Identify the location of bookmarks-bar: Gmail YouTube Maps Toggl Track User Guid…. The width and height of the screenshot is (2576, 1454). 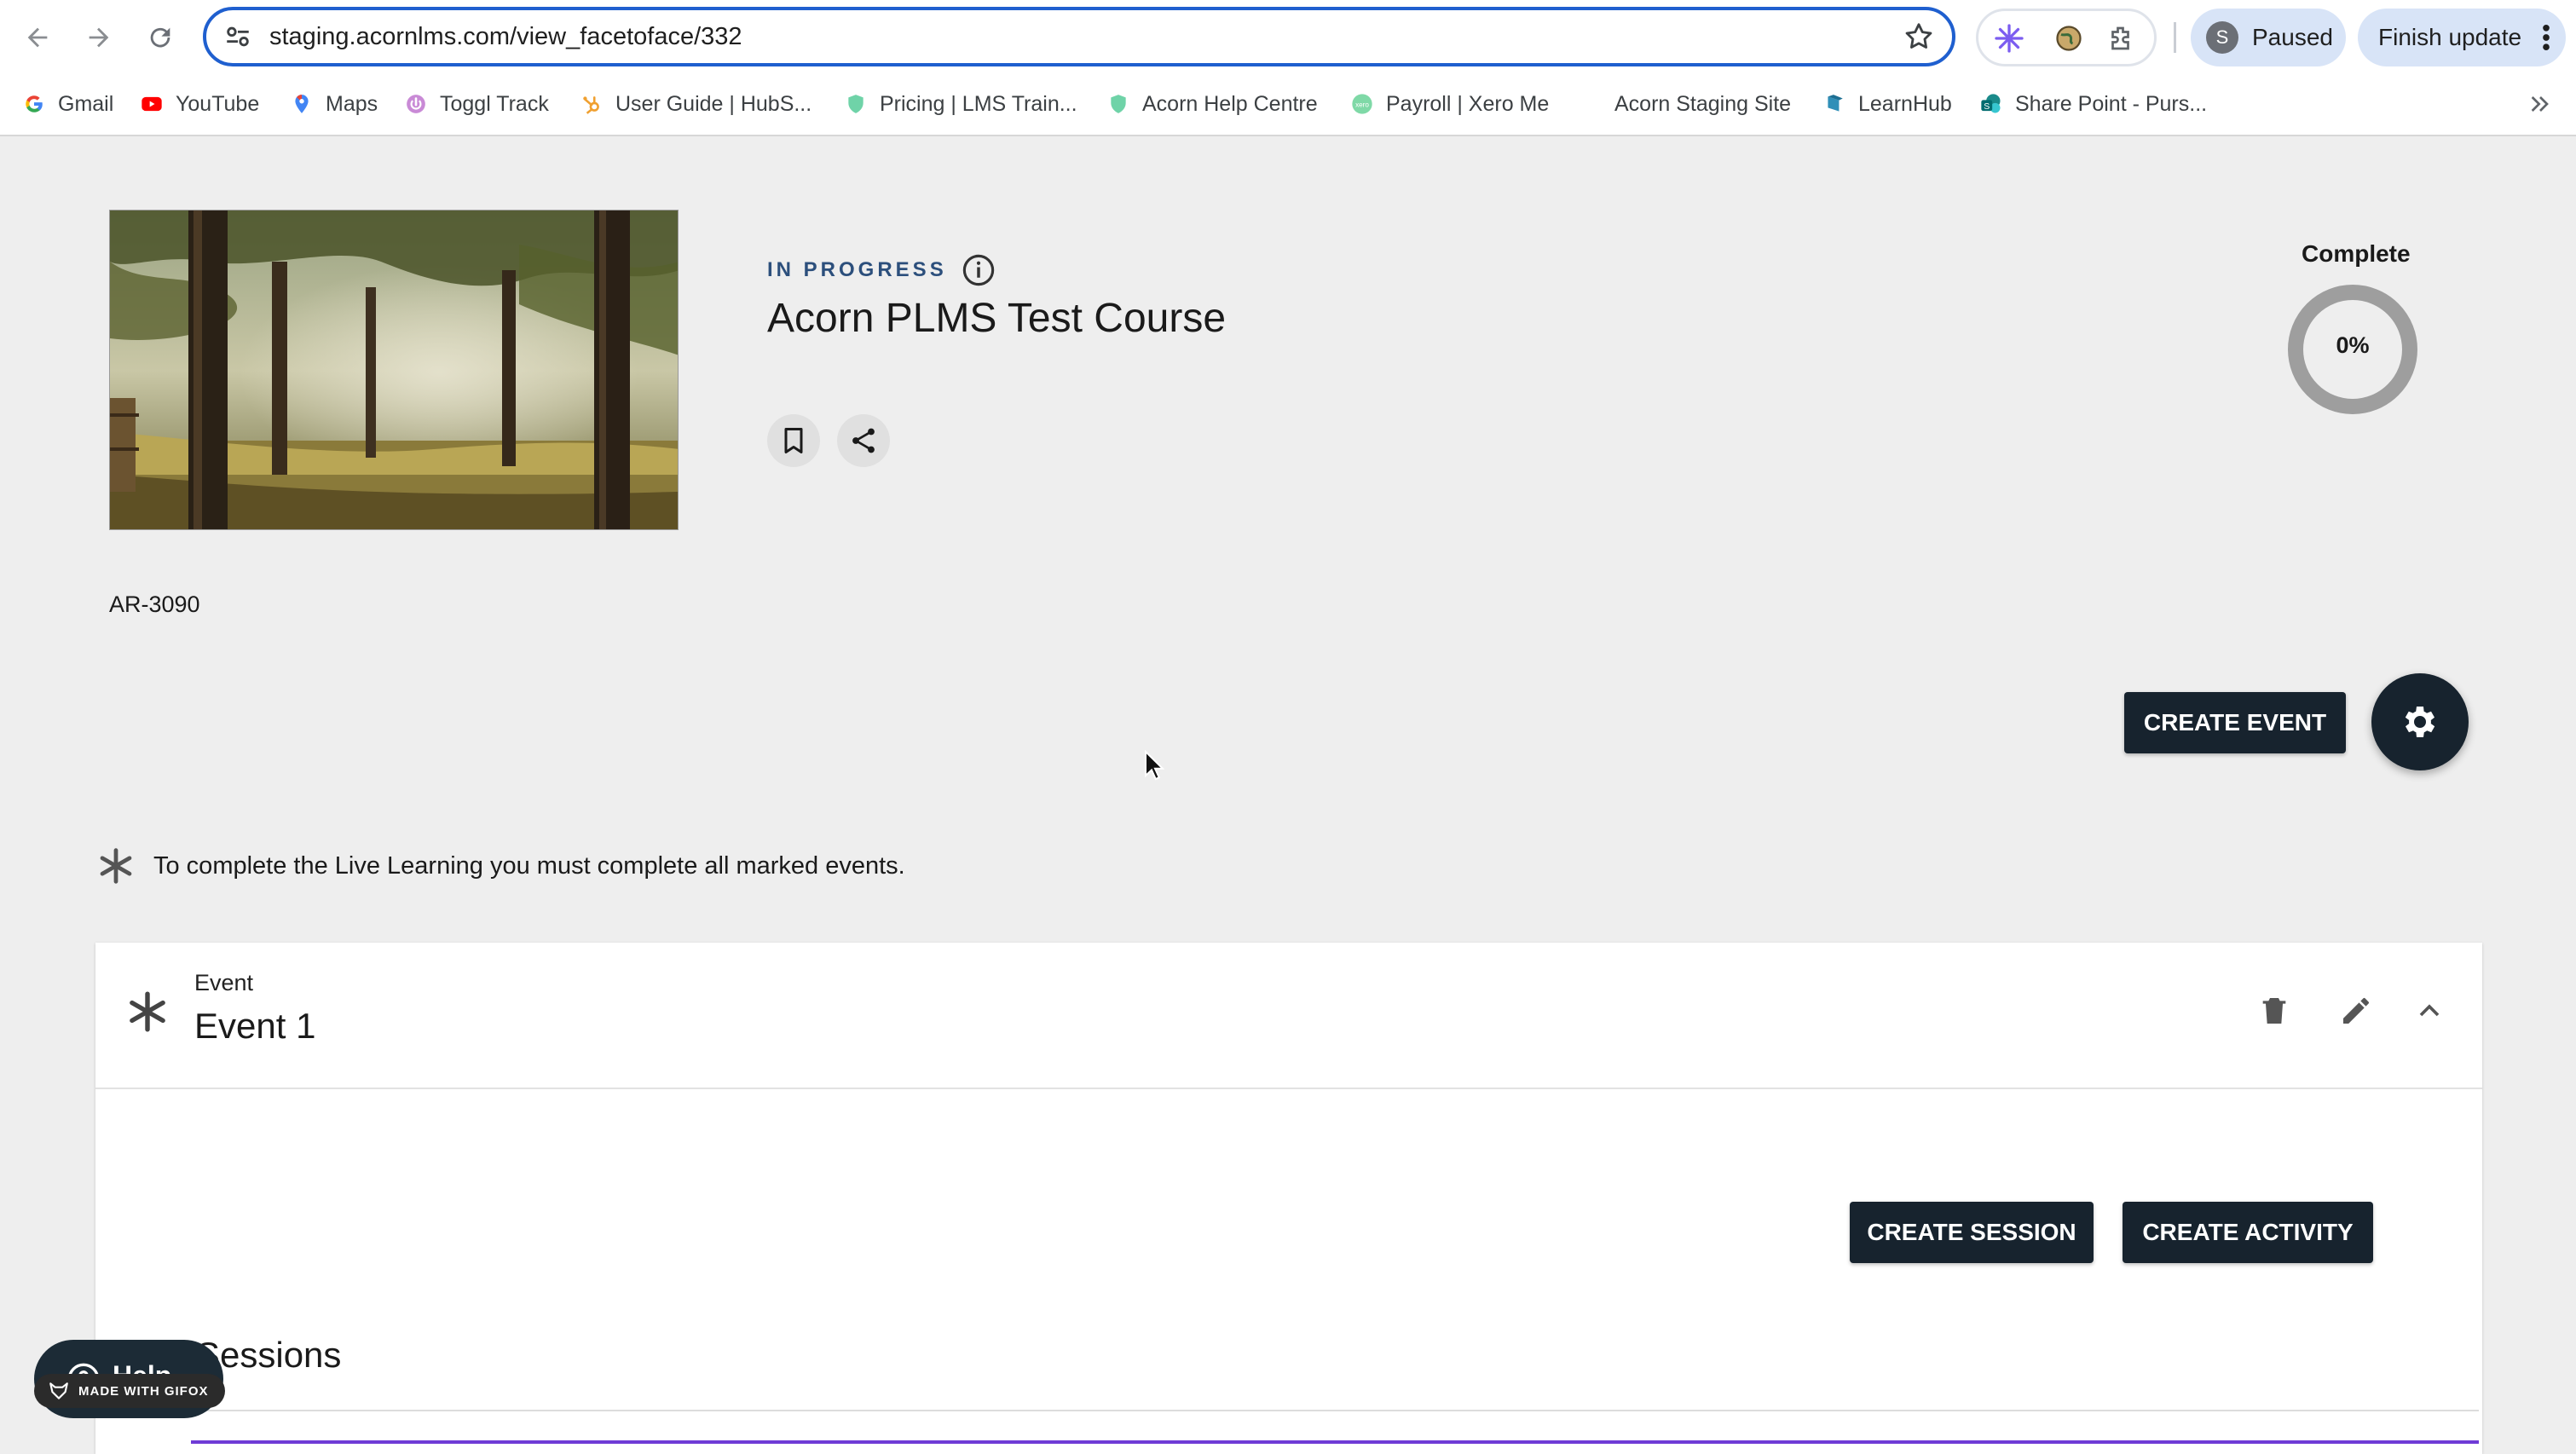
(1288, 105).